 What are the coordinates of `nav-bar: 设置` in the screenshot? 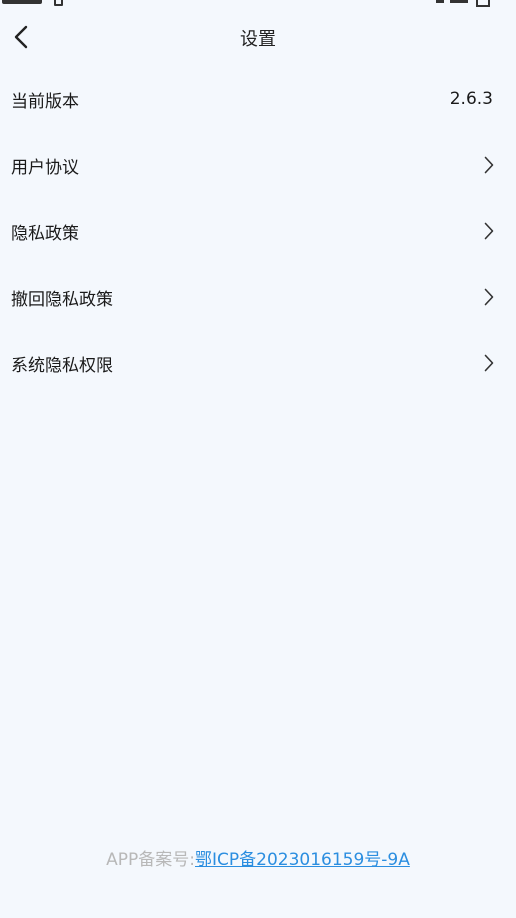 It's located at (258, 37).